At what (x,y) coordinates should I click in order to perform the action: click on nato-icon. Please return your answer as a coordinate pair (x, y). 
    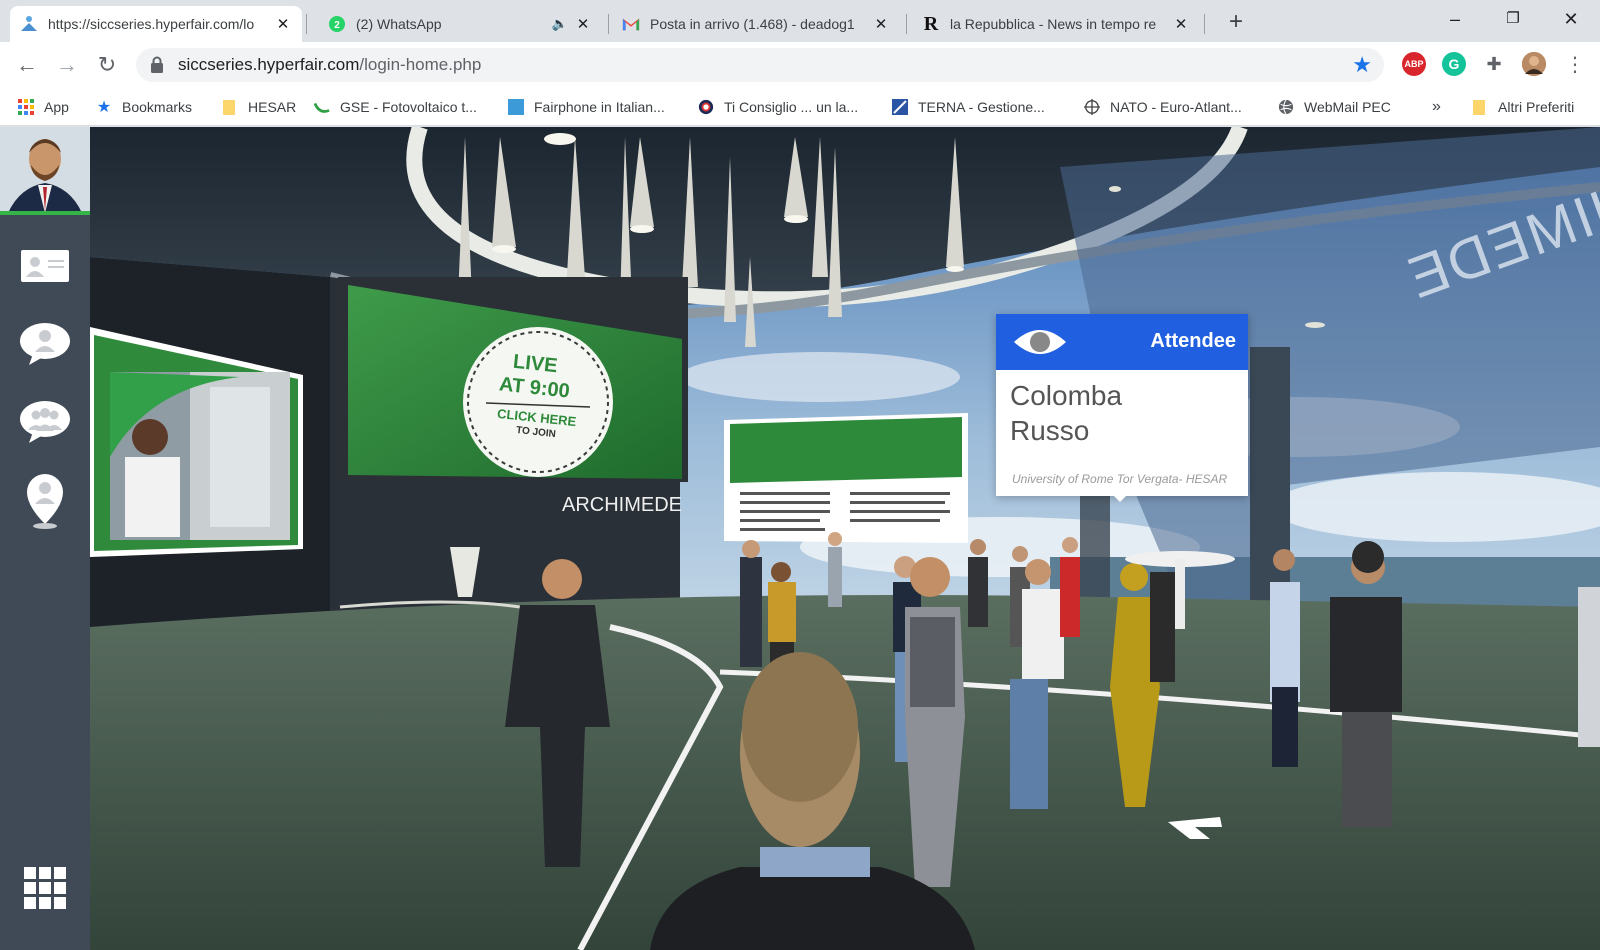
    Looking at the image, I should click on (1092, 107).